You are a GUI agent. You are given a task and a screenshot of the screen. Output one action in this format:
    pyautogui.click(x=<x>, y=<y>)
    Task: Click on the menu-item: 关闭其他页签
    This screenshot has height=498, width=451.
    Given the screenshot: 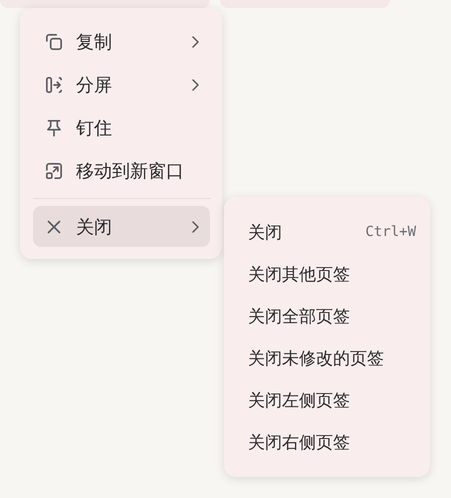 What is the action you would take?
    pyautogui.click(x=332, y=274)
    